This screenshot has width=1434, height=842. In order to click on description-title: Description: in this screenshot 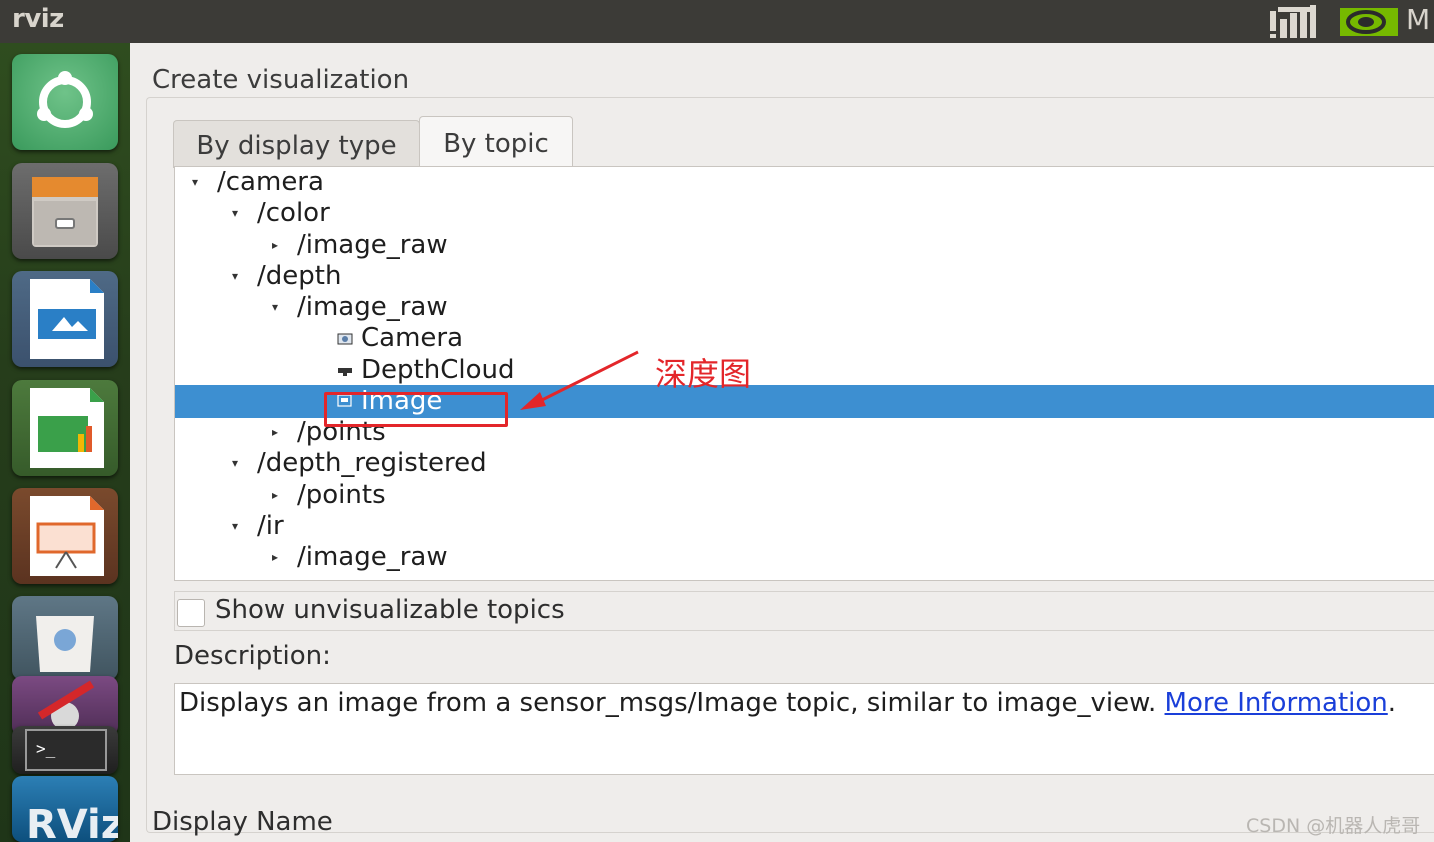, I will do `click(252, 656)`.